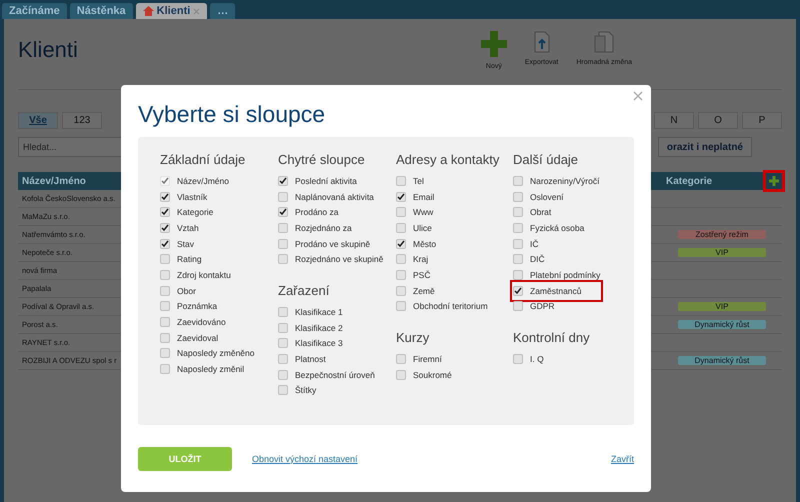 Image resolution: width=800 pixels, height=502 pixels. Describe the element at coordinates (534, 306) in the screenshot. I see `column-option: GDPR` at that location.